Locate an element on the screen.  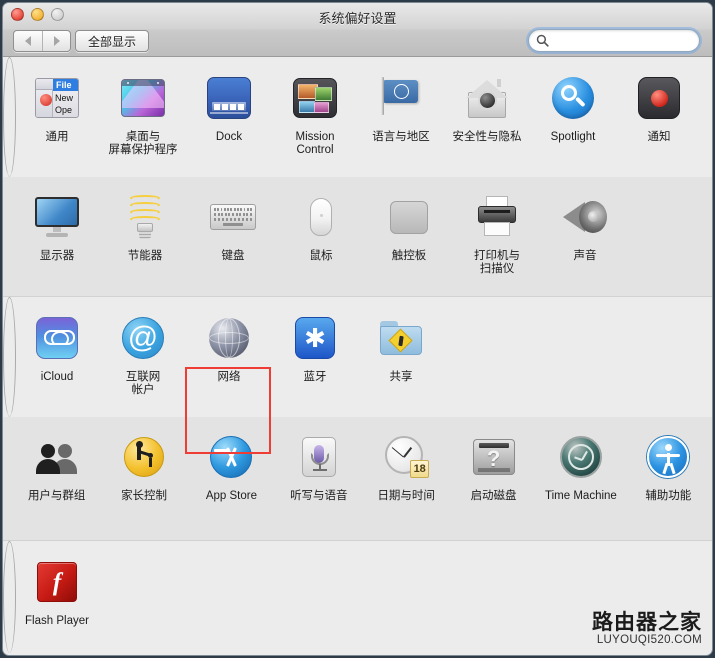
pane-sound: 声音 is located at coordinates (585, 236).